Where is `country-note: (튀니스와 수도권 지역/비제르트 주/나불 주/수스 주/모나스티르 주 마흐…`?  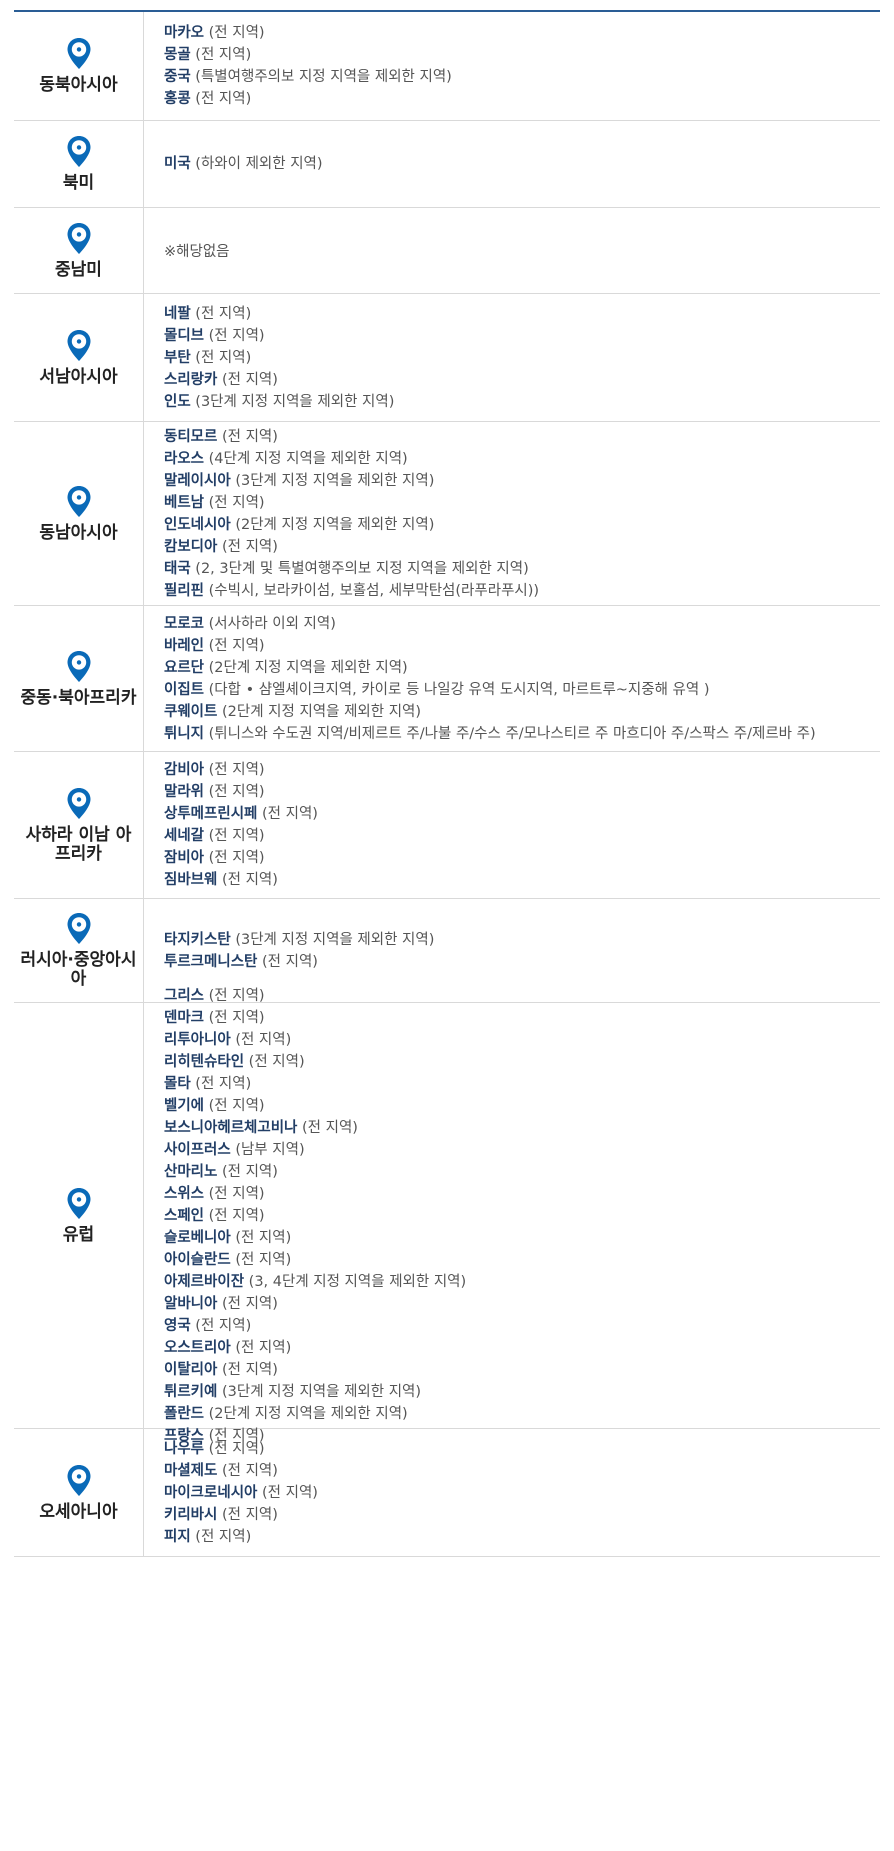 country-note: (튀니스와 수도권 지역/비제르트 주/나불 주/수스 주/모나스티르 주 마흐… is located at coordinates (512, 733).